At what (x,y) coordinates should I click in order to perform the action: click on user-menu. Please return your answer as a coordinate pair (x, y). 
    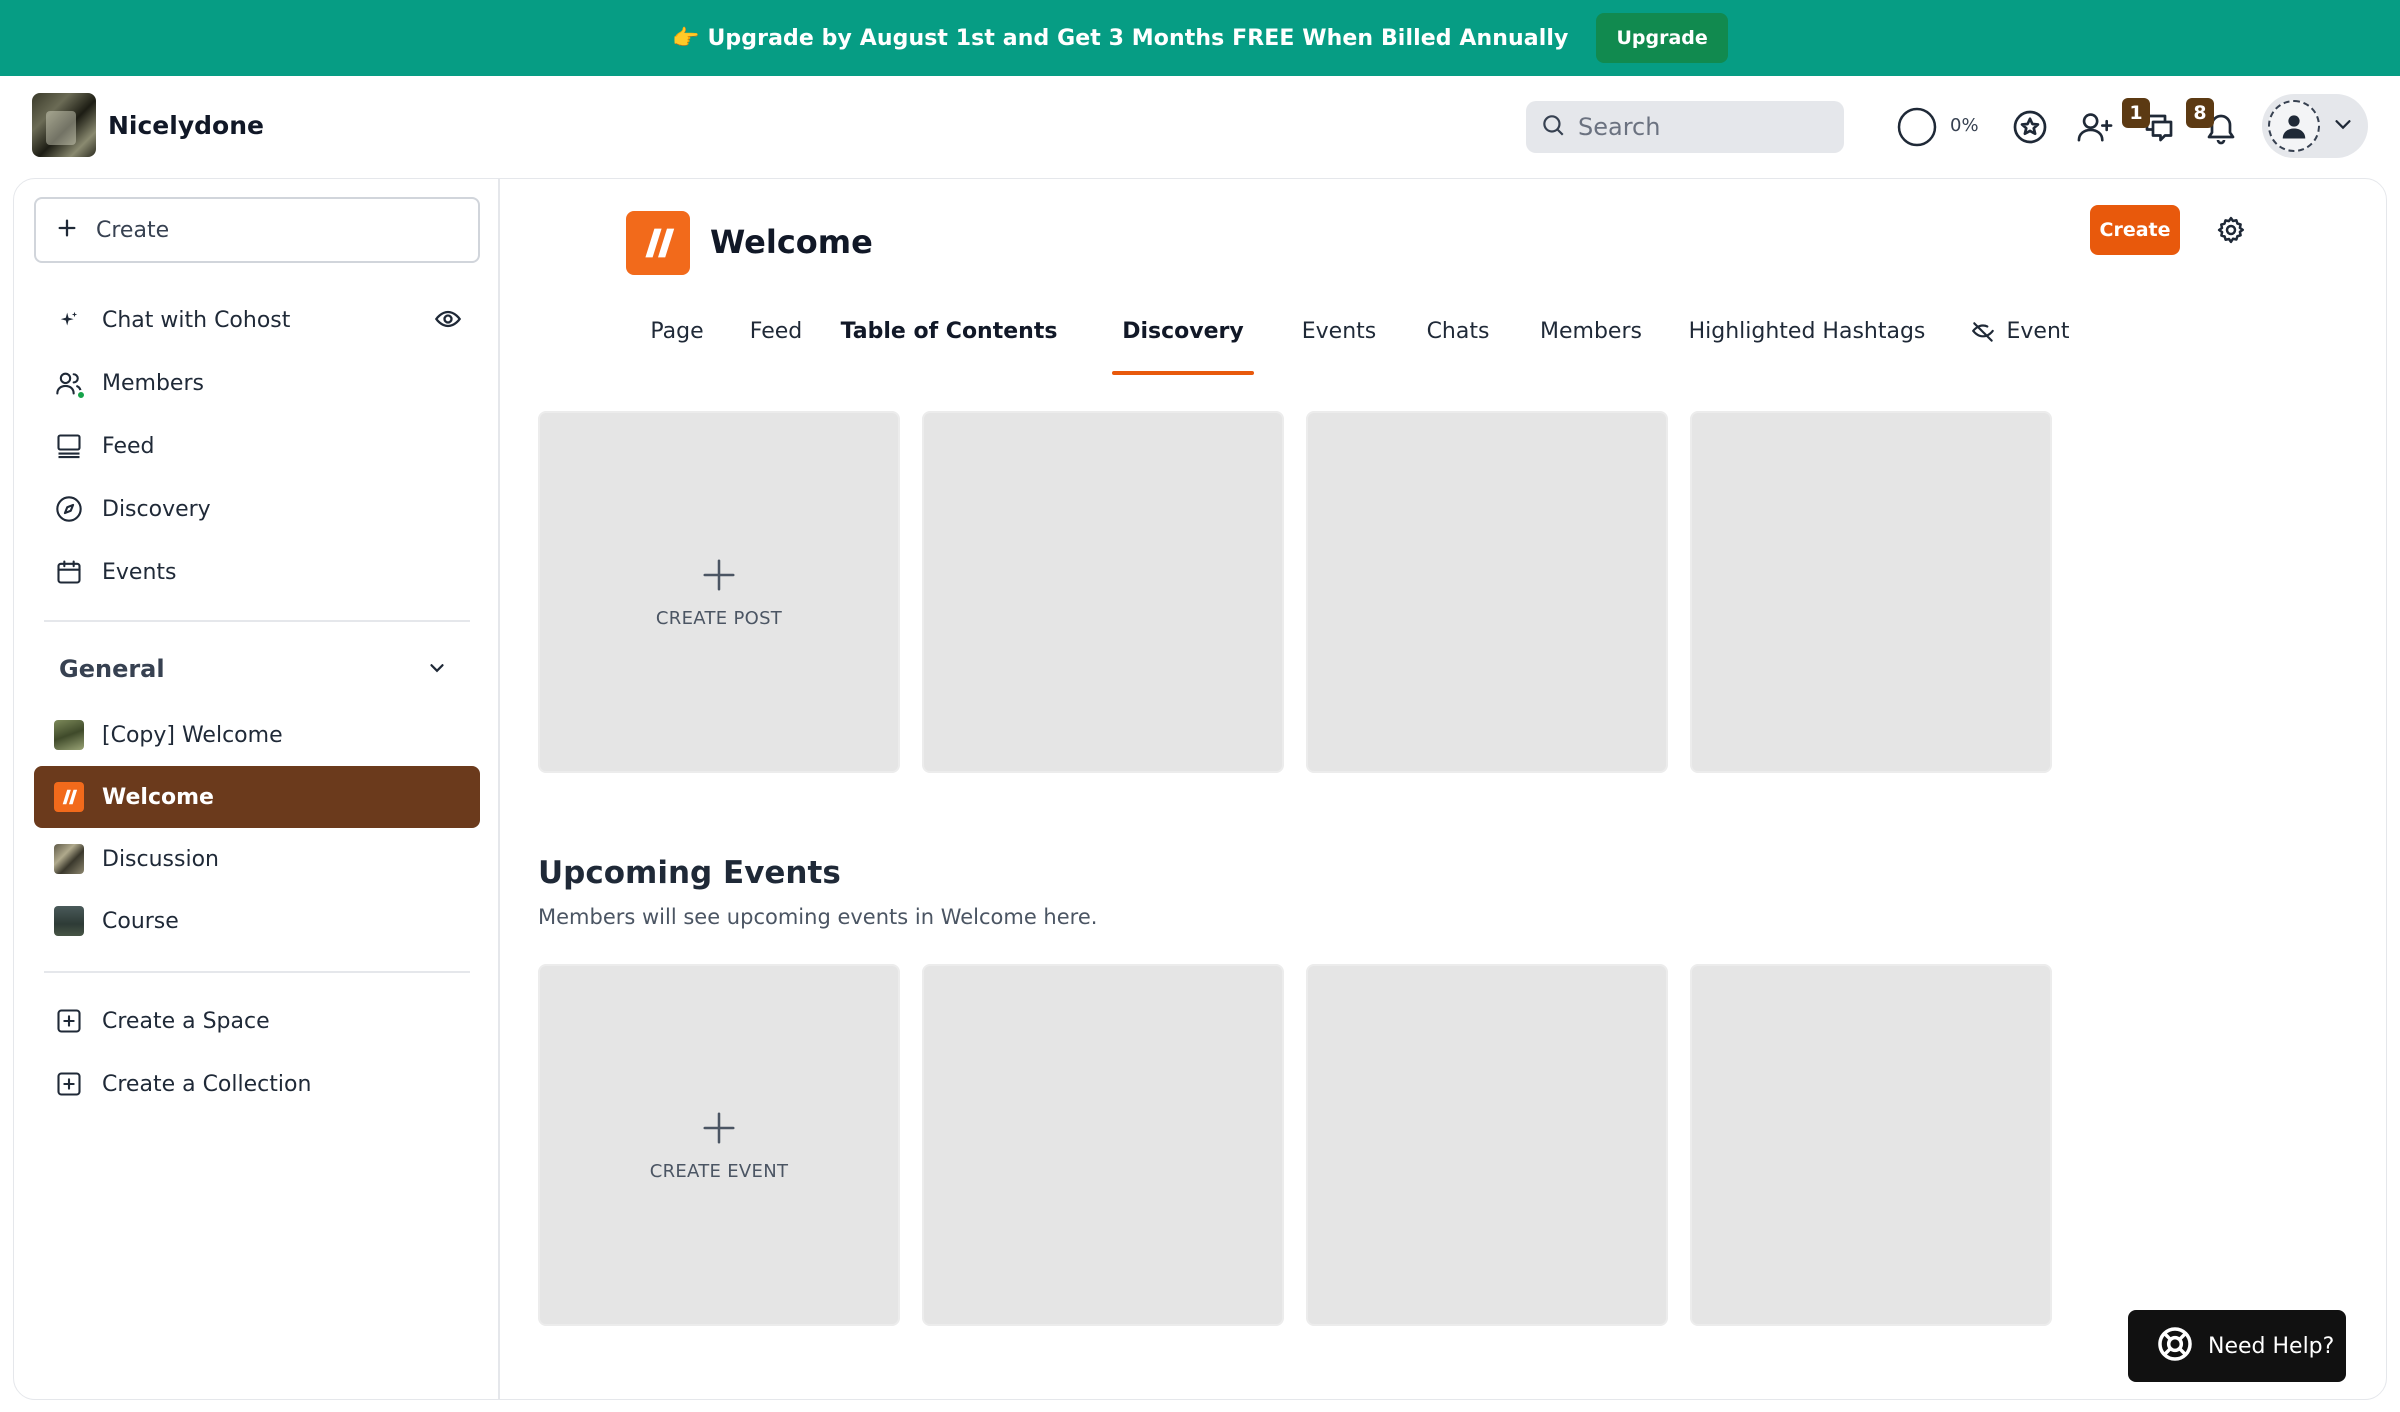
    Looking at the image, I should click on (2315, 126).